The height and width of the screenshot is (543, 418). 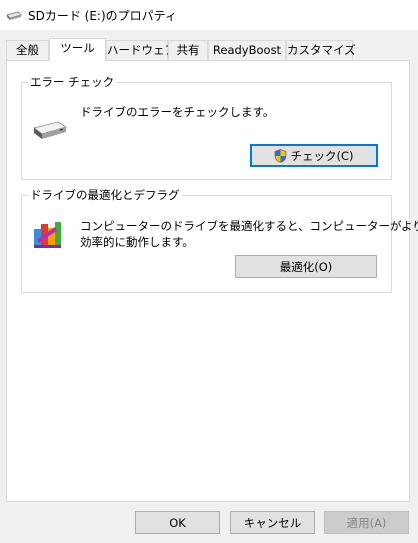 I want to click on drive-icon, so click(x=14, y=15).